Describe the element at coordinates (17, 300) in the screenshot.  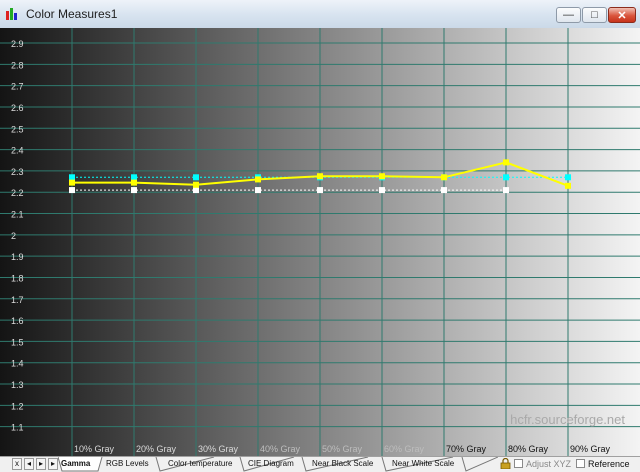
I see `y-tick-label: 1.7` at that location.